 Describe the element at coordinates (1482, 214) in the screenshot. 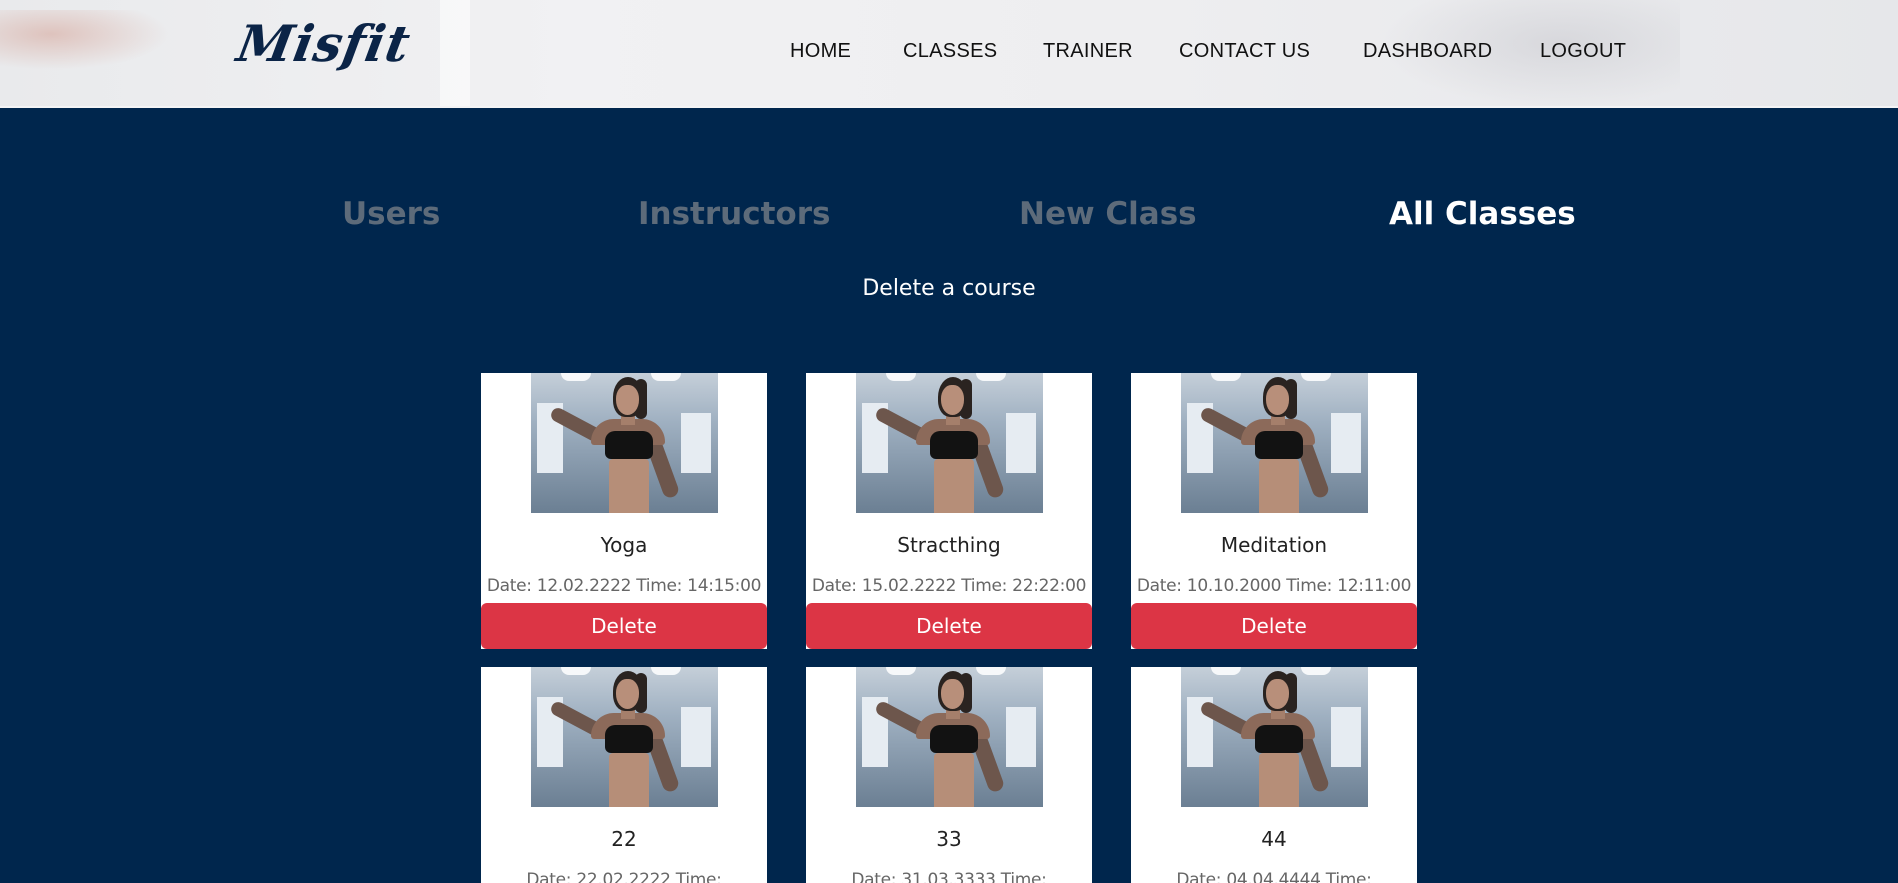

I see `tab-all-classes: All Classes` at that location.